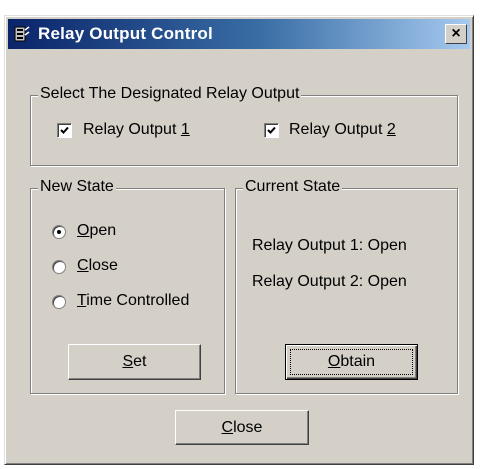  What do you see at coordinates (103, 265) in the screenshot?
I see `close-text: lose` at bounding box center [103, 265].